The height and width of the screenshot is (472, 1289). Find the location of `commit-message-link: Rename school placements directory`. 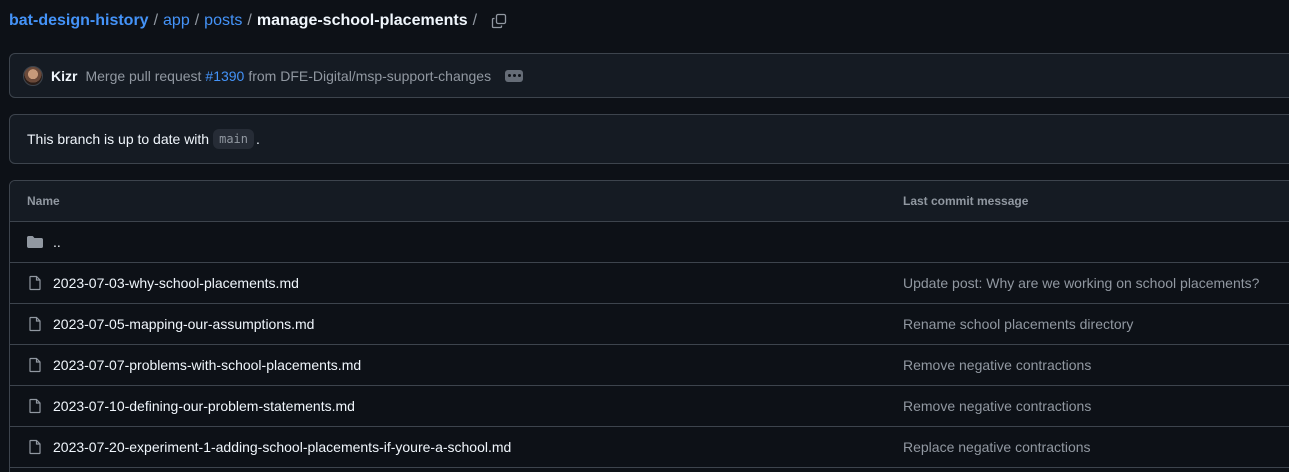

commit-message-link: Rename school placements directory is located at coordinates (1018, 324).